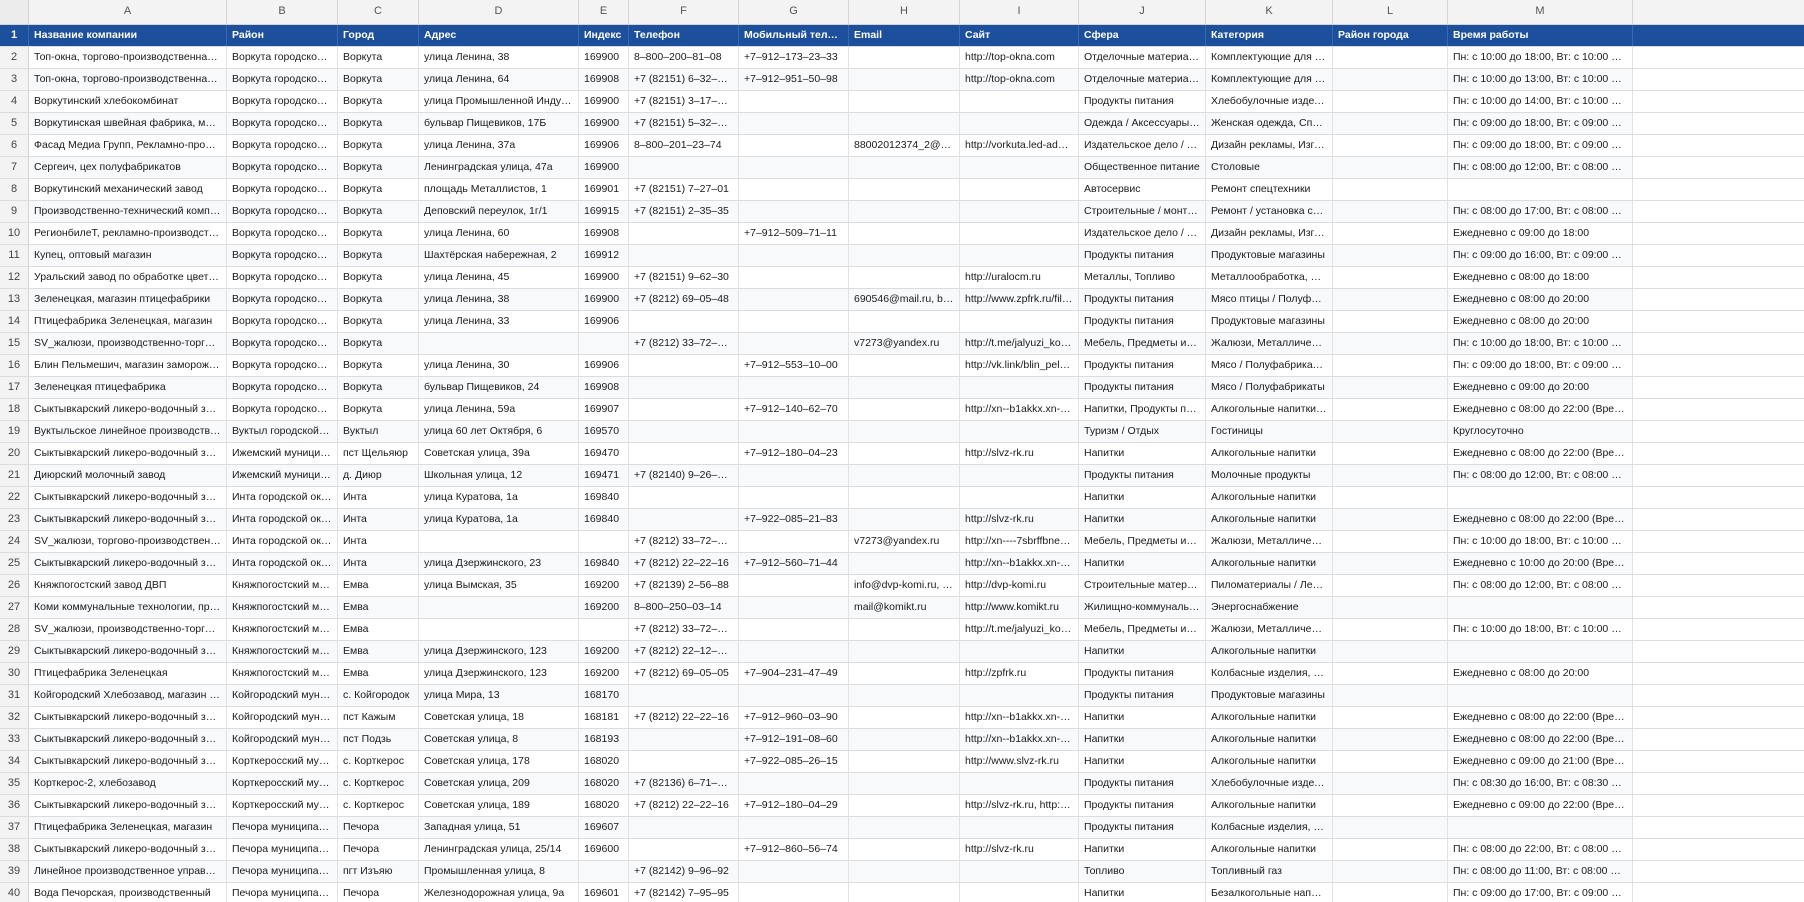  Describe the element at coordinates (499, 321) in the screenshot. I see `table-cell: улица Ленина, 33` at that location.